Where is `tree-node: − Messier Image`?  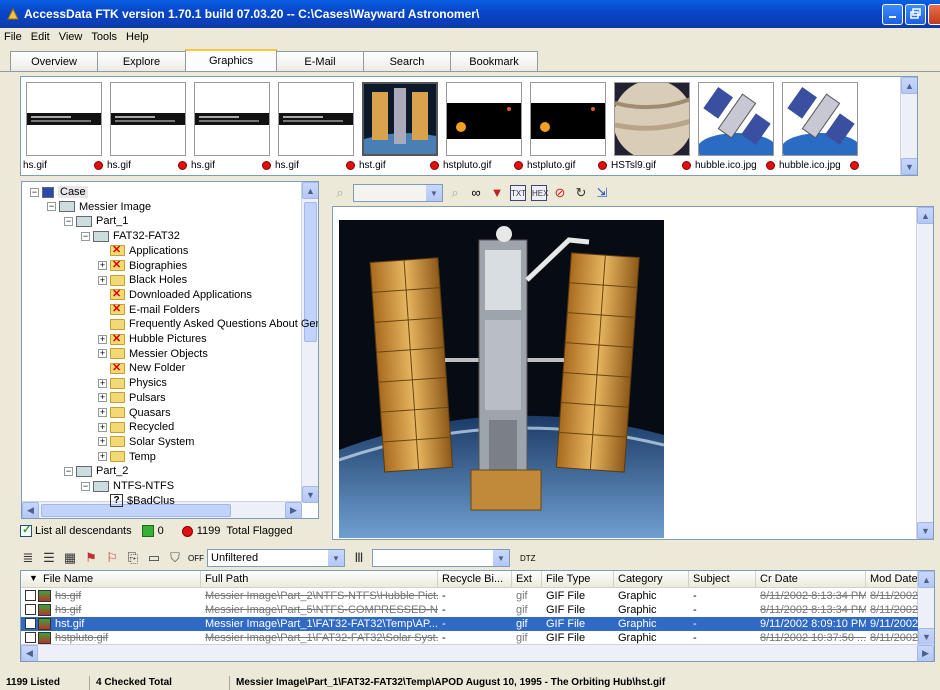
tree-node: − Messier Image is located at coordinates (99, 207).